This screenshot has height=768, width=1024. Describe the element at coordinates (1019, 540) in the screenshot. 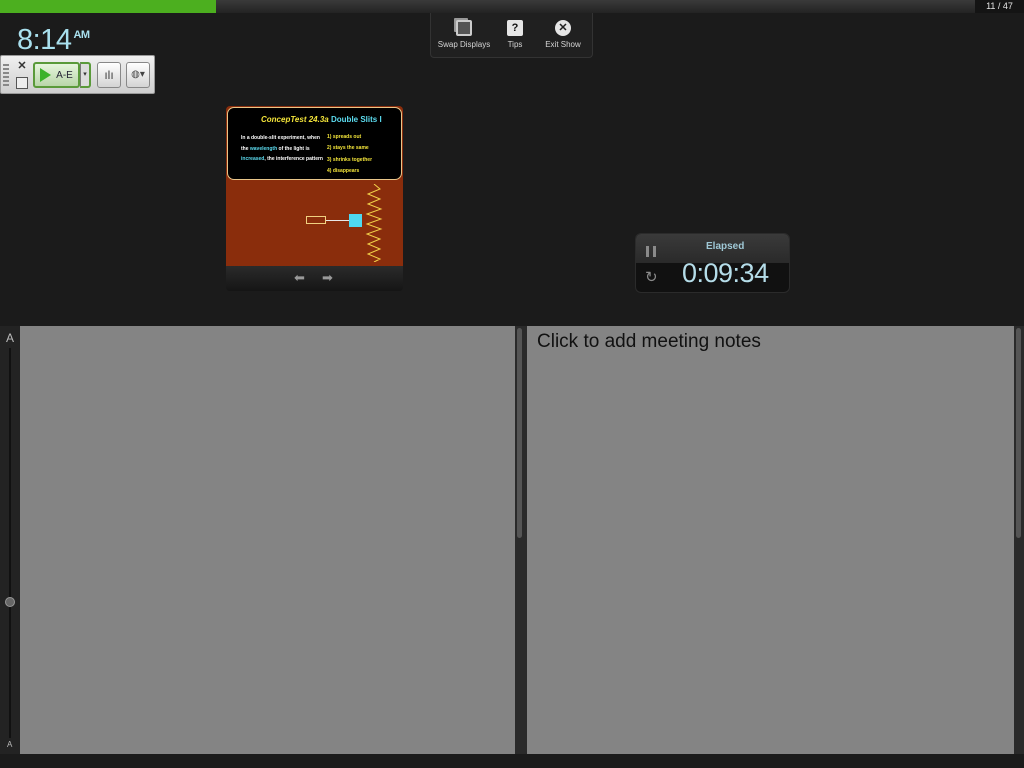

I see `notes-scrollbar` at that location.